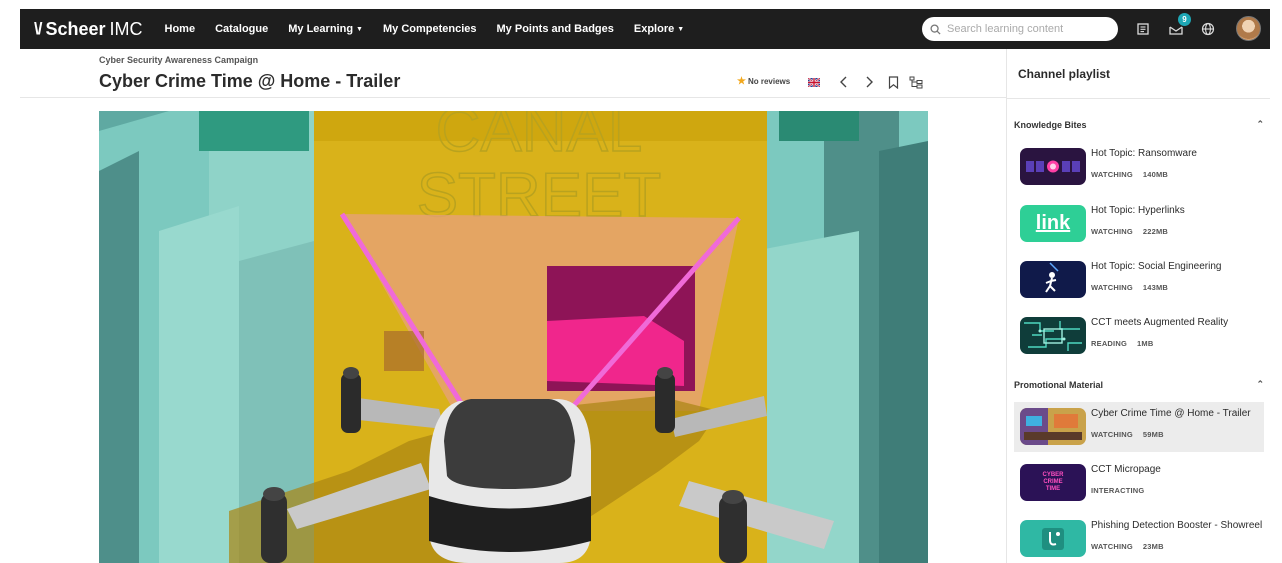  I want to click on item-title: Cyber Crime Time @ Home - Trailer, so click(1171, 413).